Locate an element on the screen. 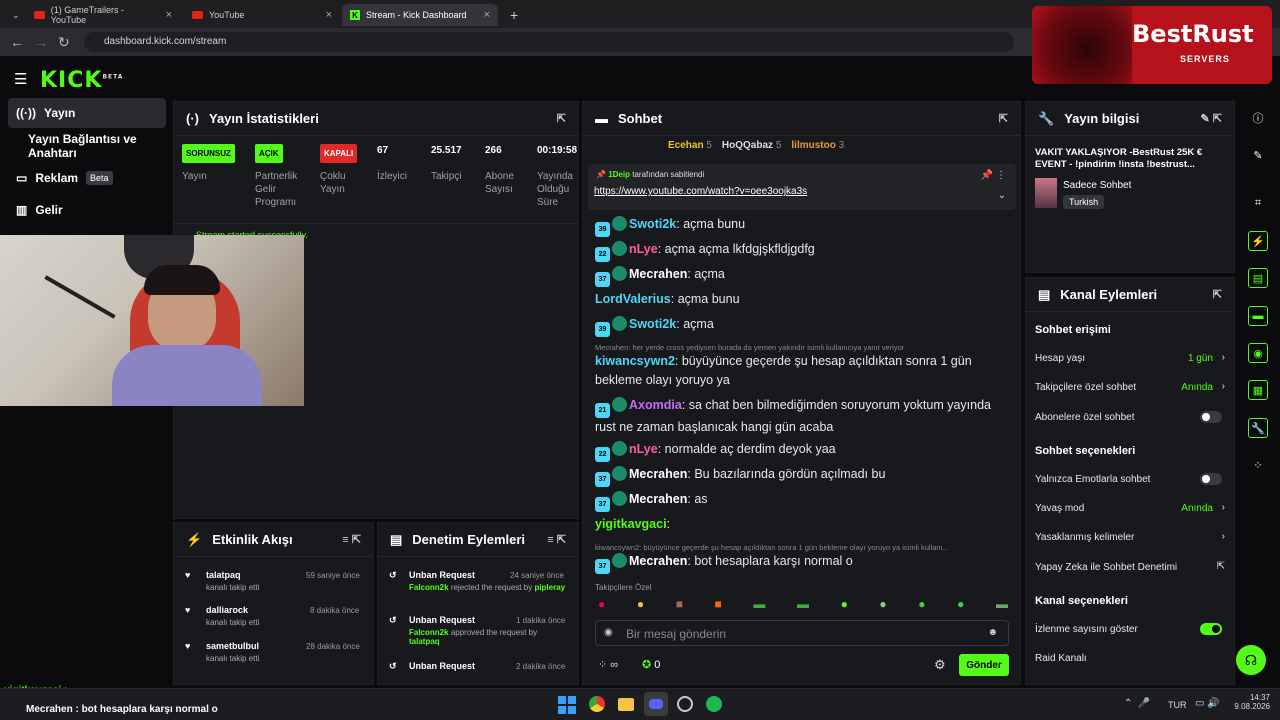  back-icon: ← is located at coordinates (17, 42).